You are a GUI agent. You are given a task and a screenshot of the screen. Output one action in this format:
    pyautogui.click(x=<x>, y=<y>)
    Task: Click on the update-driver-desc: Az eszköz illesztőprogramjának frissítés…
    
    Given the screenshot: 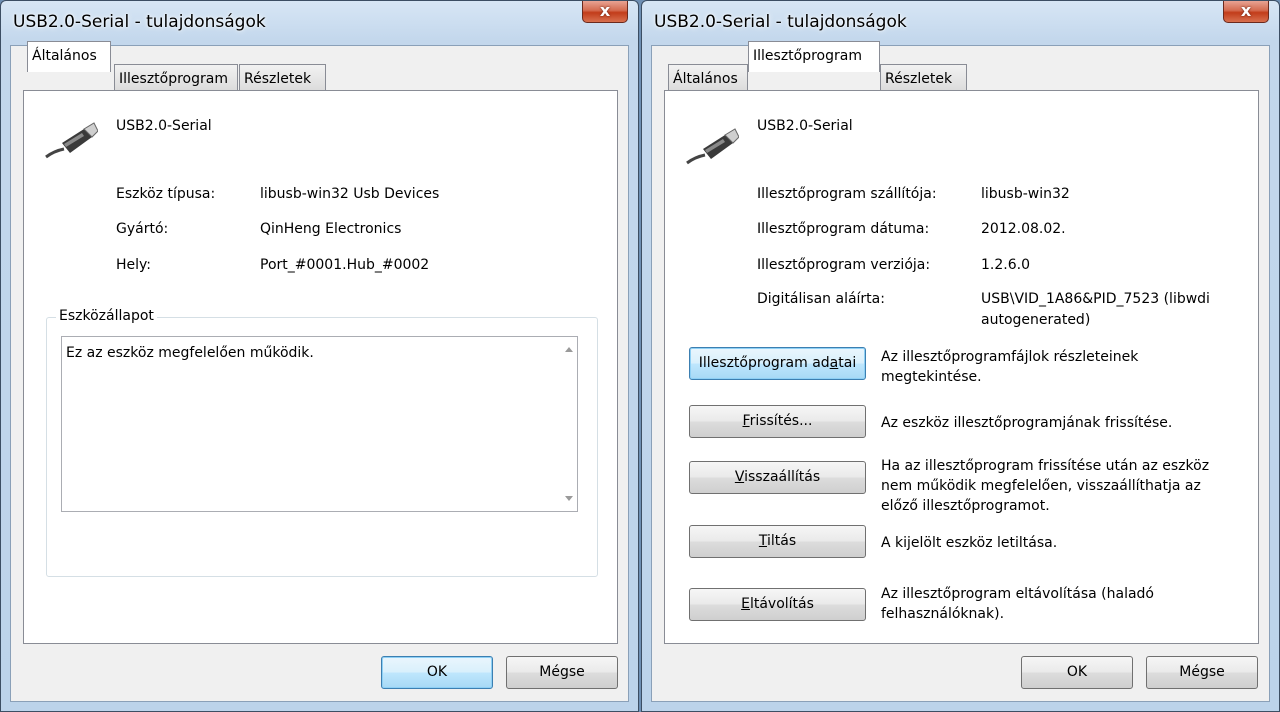 What is the action you would take?
    pyautogui.click(x=1026, y=423)
    